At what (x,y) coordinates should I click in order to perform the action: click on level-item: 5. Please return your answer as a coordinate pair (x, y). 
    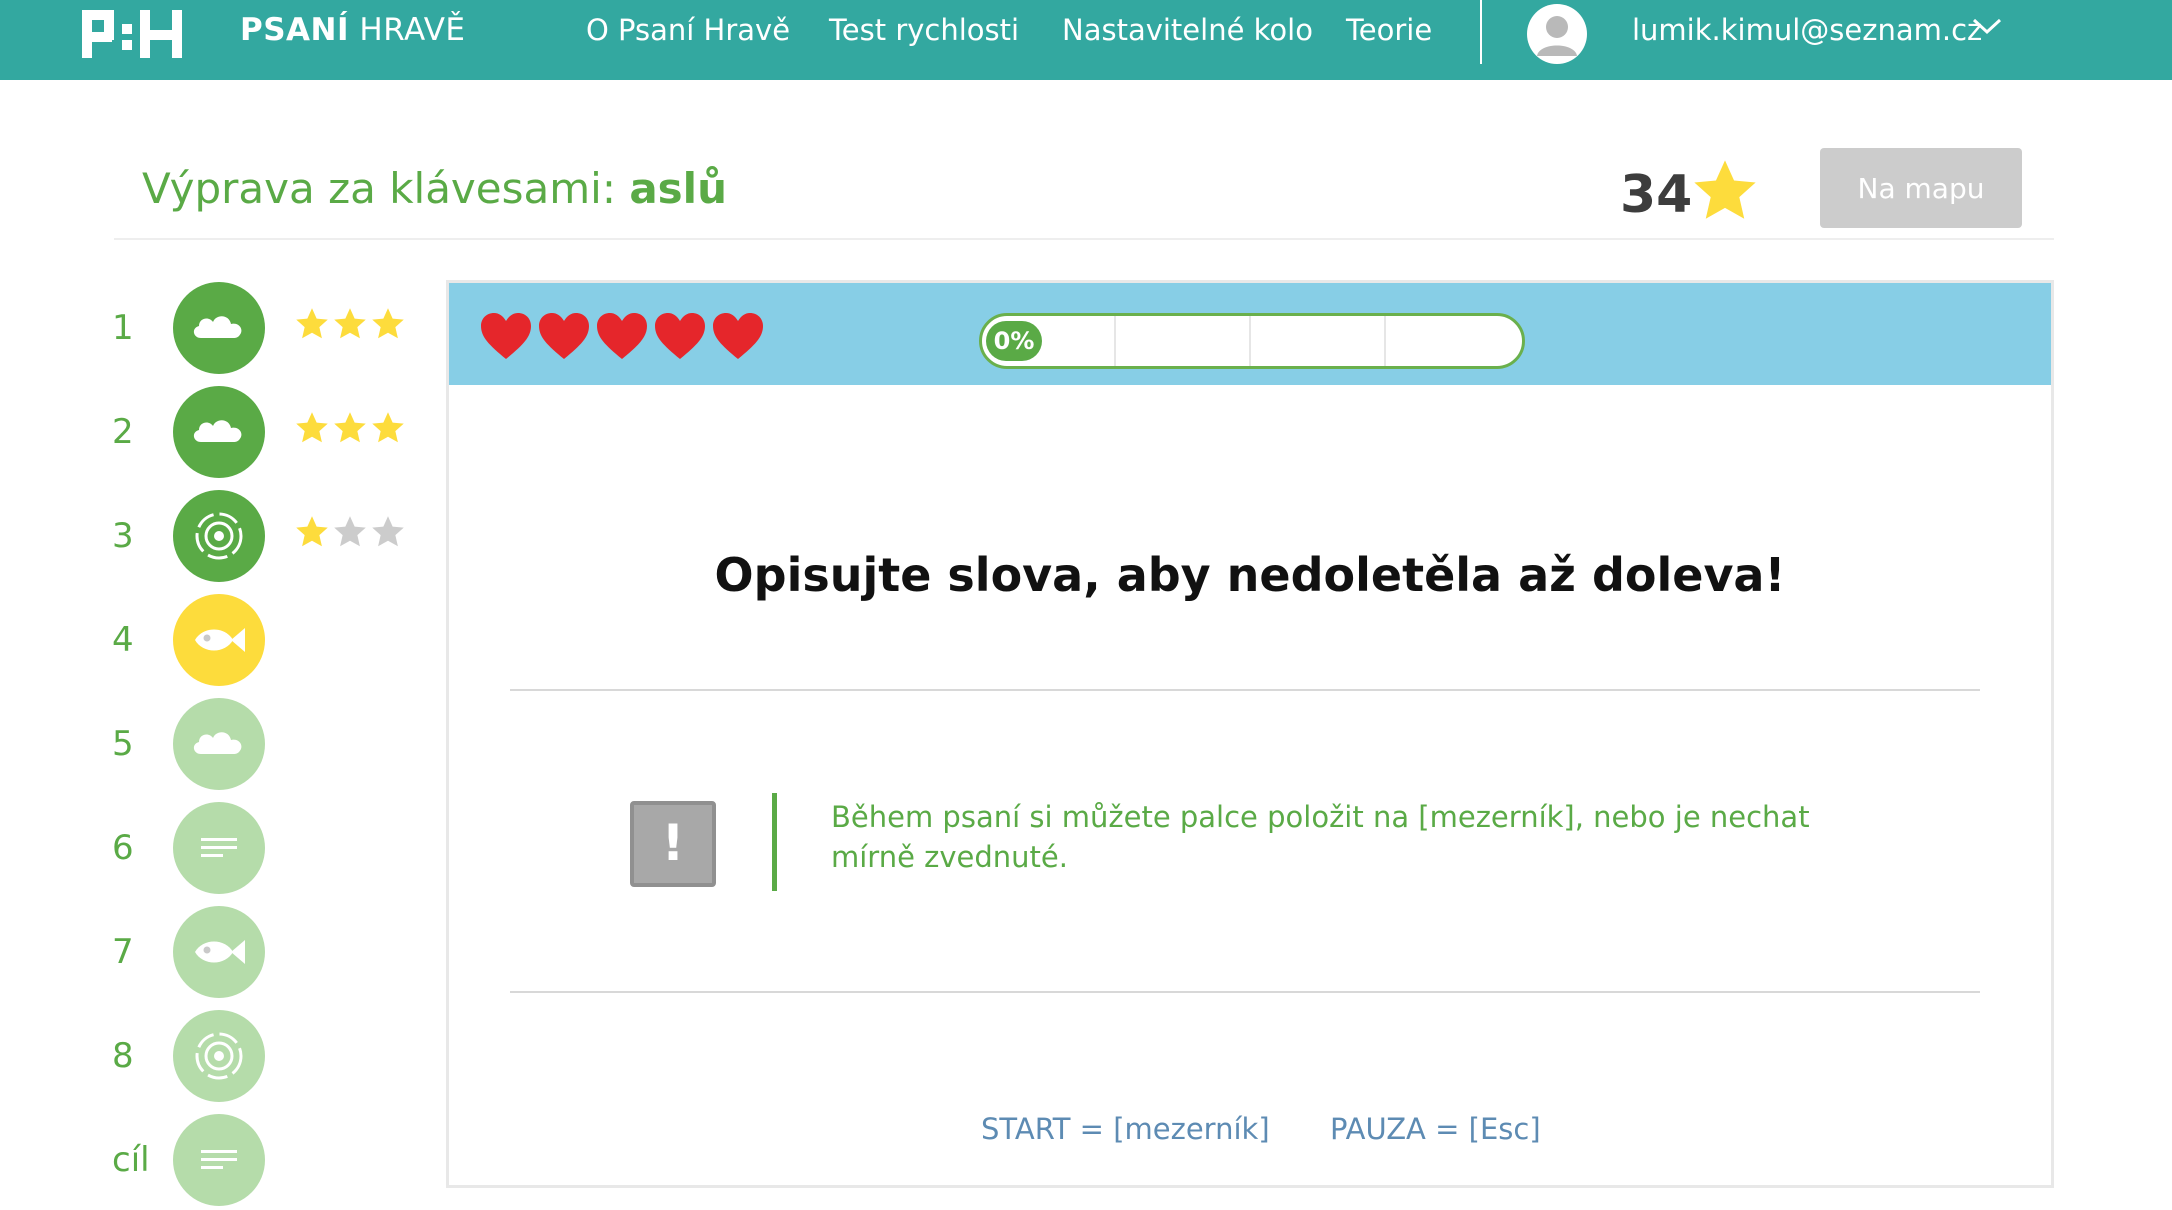
    Looking at the image, I should click on (220, 744).